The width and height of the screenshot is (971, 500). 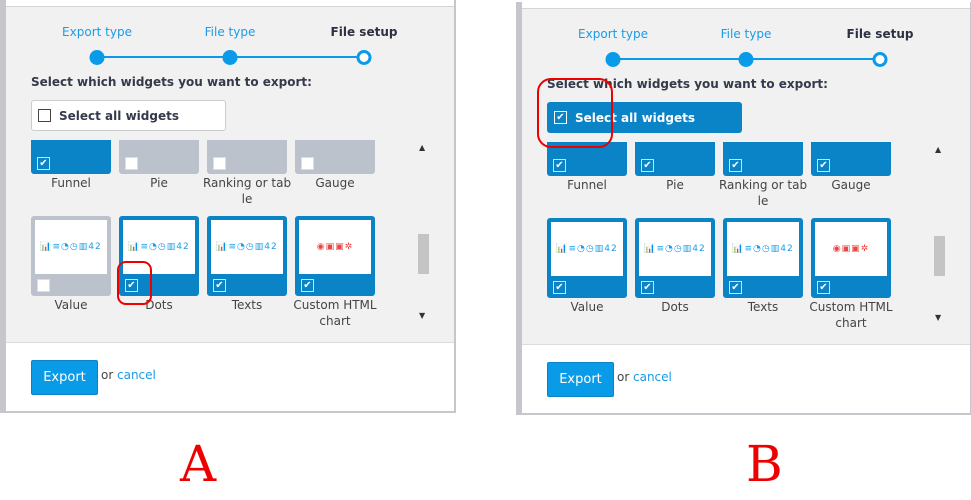 What do you see at coordinates (764, 464) in the screenshot?
I see `panel-caption: B` at bounding box center [764, 464].